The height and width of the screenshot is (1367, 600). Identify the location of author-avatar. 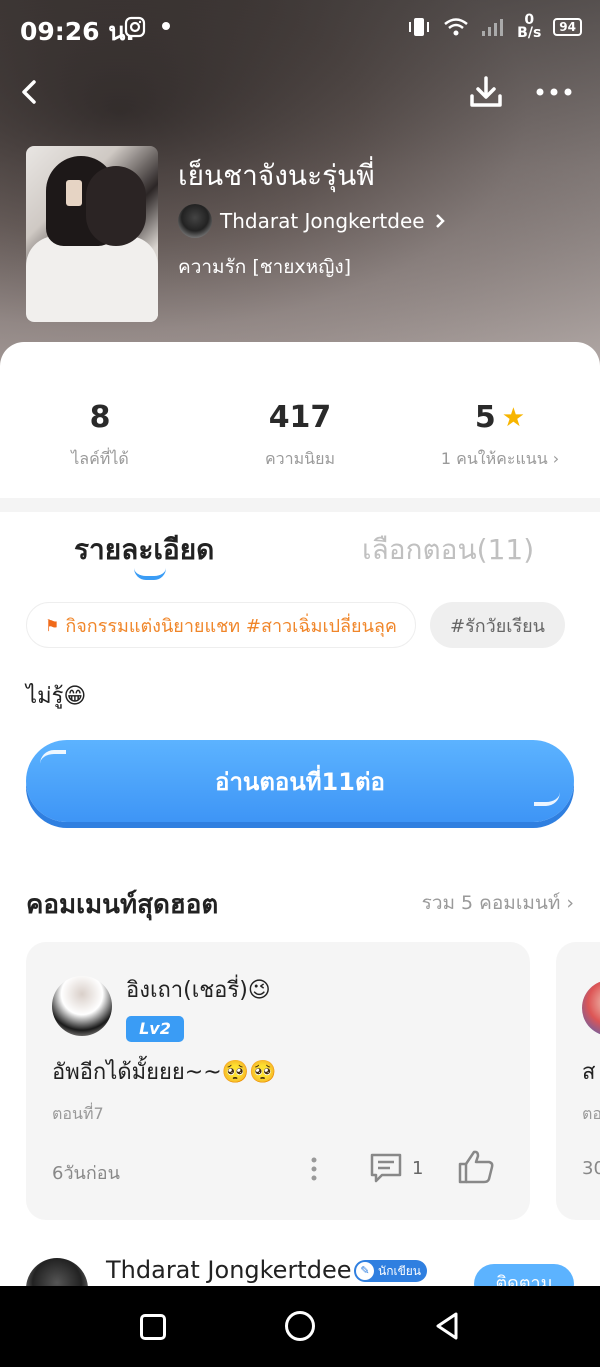
(195, 221).